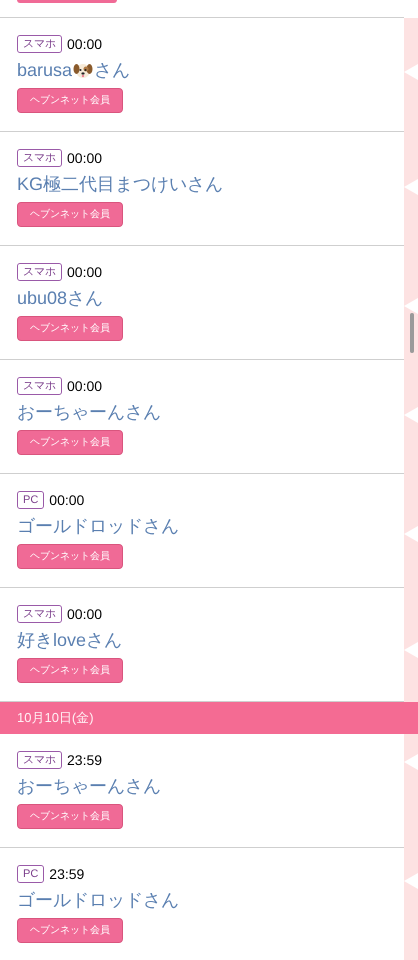 The height and width of the screenshot is (960, 418). What do you see at coordinates (120, 184) in the screenshot?
I see `user-name: KG極二代目まつけいさん` at bounding box center [120, 184].